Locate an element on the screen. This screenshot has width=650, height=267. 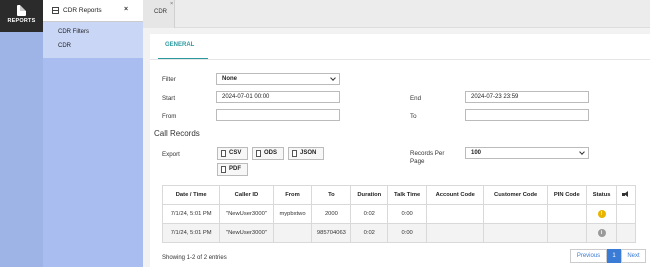
speaker-icon is located at coordinates (626, 194).